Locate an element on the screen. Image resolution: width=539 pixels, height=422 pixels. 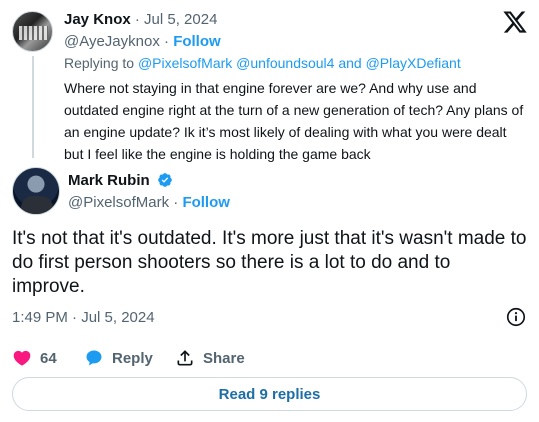
x-logo-icon is located at coordinates (515, 22).